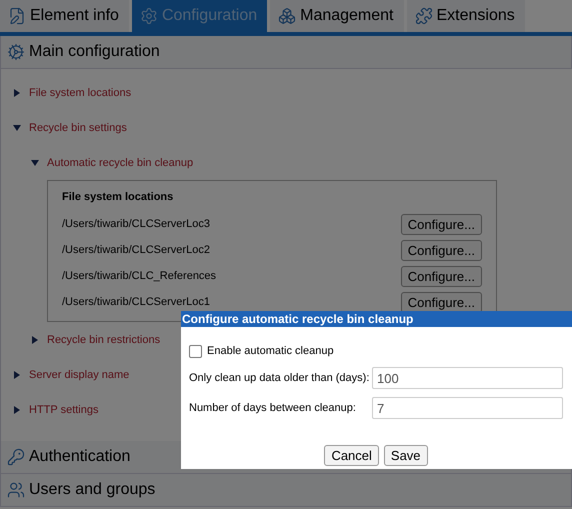  Describe the element at coordinates (118, 197) in the screenshot. I see `panel-title: File system locations` at that location.